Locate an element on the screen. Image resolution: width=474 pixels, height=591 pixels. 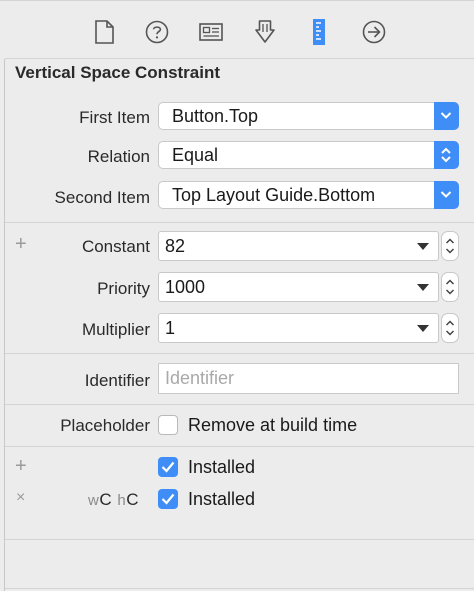
size-inspector-icon is located at coordinates (319, 32).